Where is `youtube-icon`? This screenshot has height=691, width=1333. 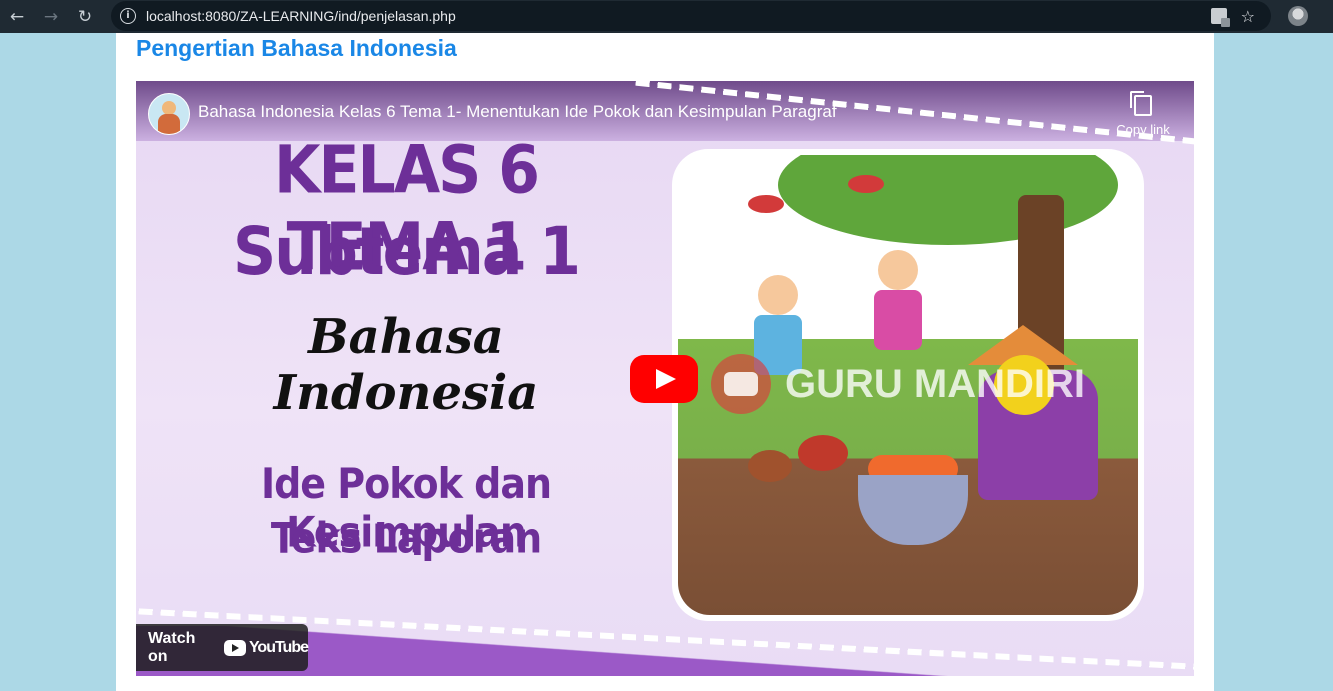
youtube-icon is located at coordinates (234, 647).